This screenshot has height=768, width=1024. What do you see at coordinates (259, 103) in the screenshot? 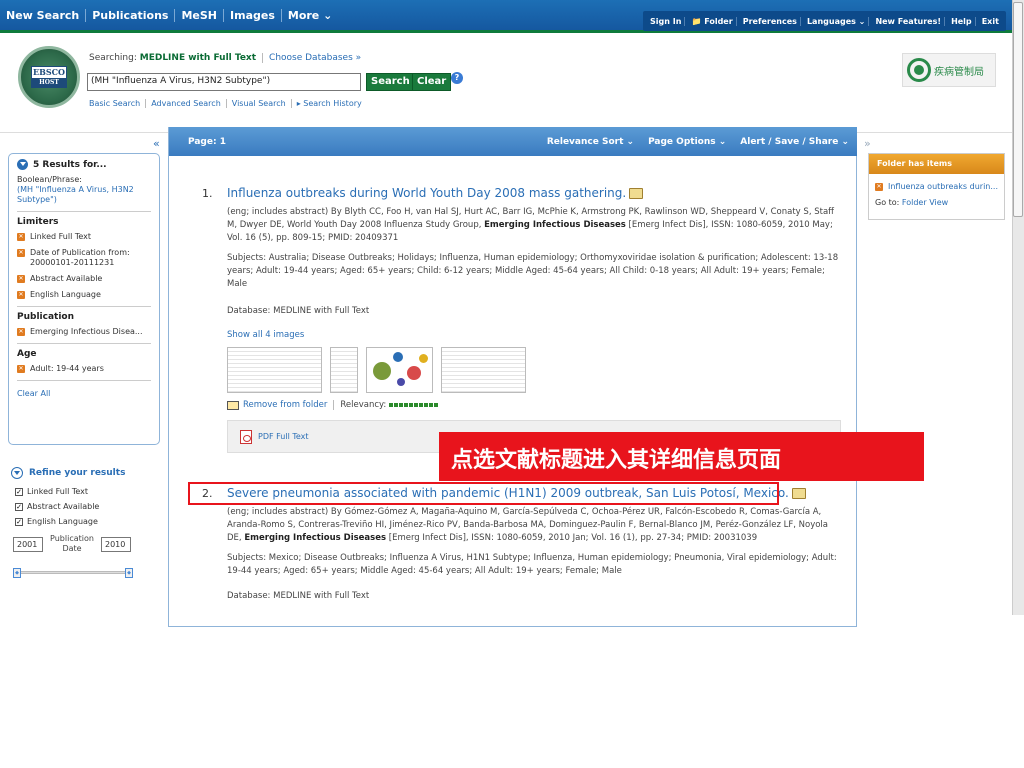
I see `visual-search-link: Visual Search` at bounding box center [259, 103].